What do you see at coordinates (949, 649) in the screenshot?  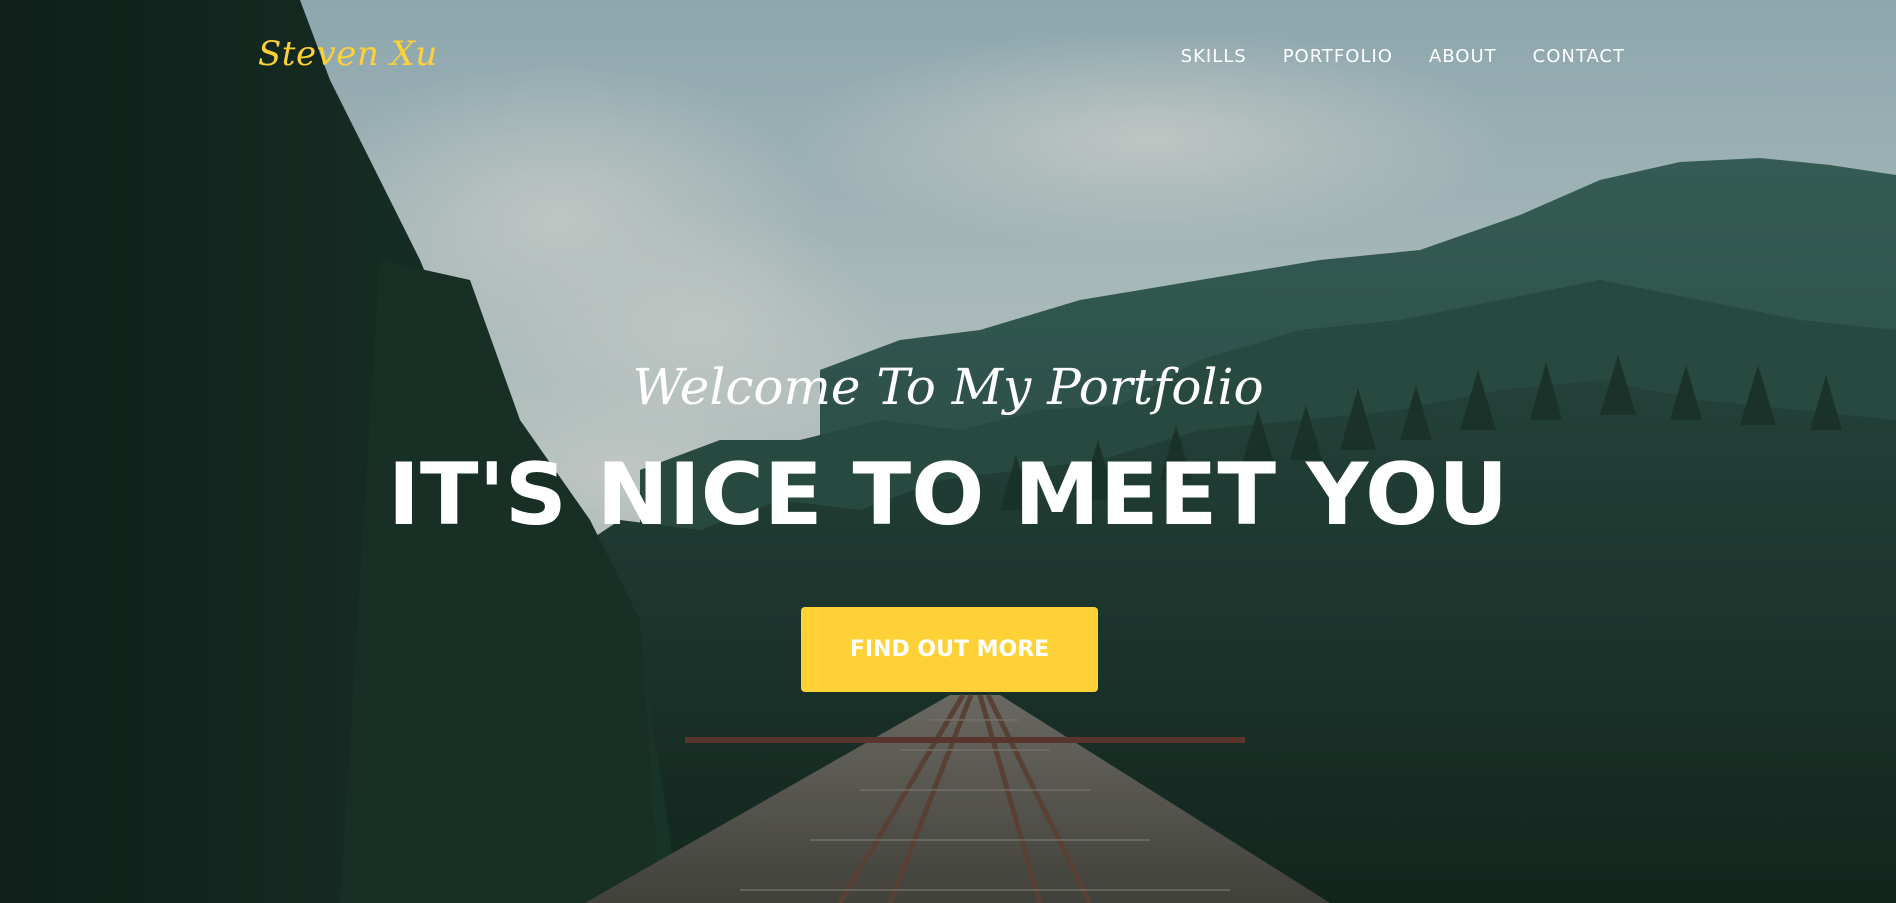 I see `find-out-more-button: FIND OUT MORE` at bounding box center [949, 649].